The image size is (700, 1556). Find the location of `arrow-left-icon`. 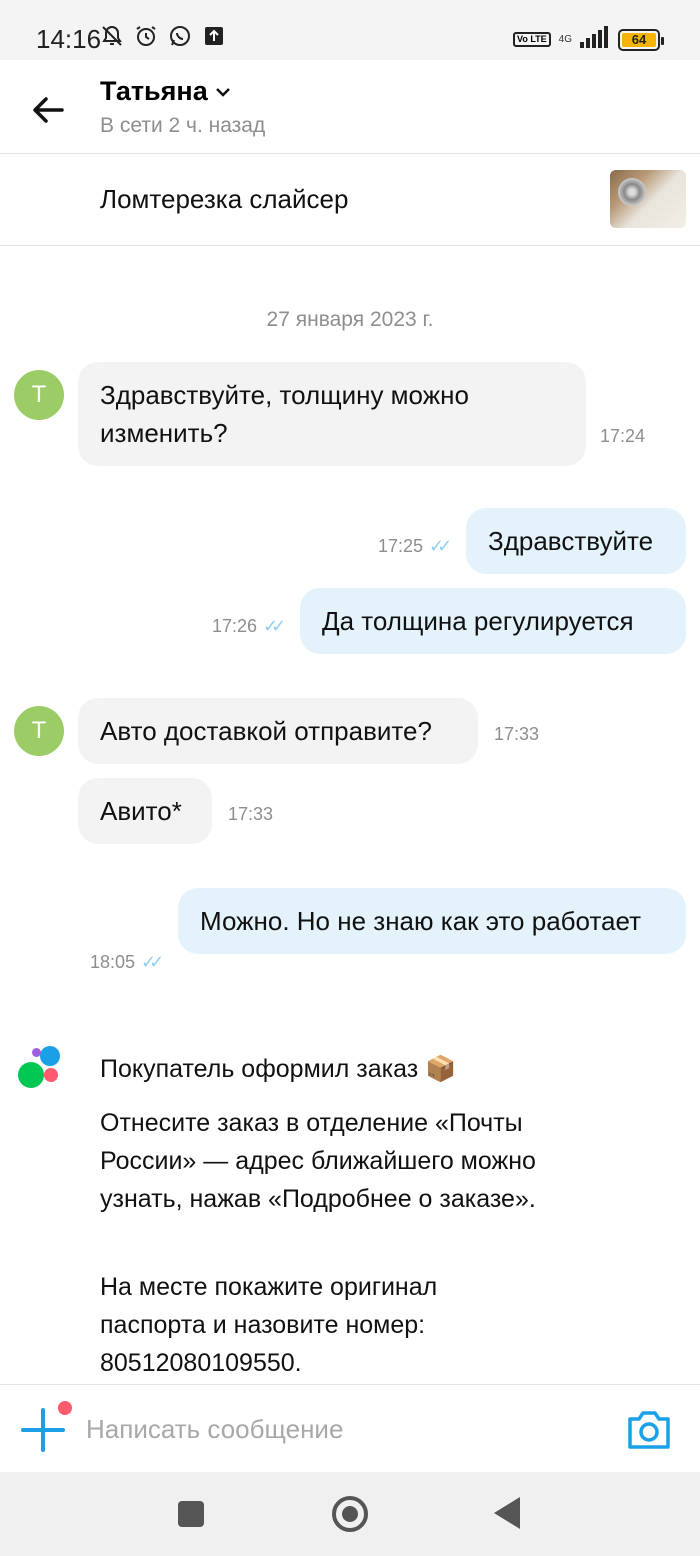

arrow-left-icon is located at coordinates (48, 110).